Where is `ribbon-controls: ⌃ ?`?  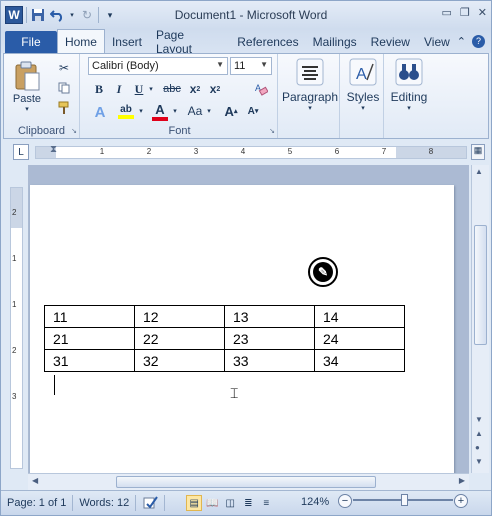 ribbon-controls: ⌃ ? is located at coordinates (474, 41).